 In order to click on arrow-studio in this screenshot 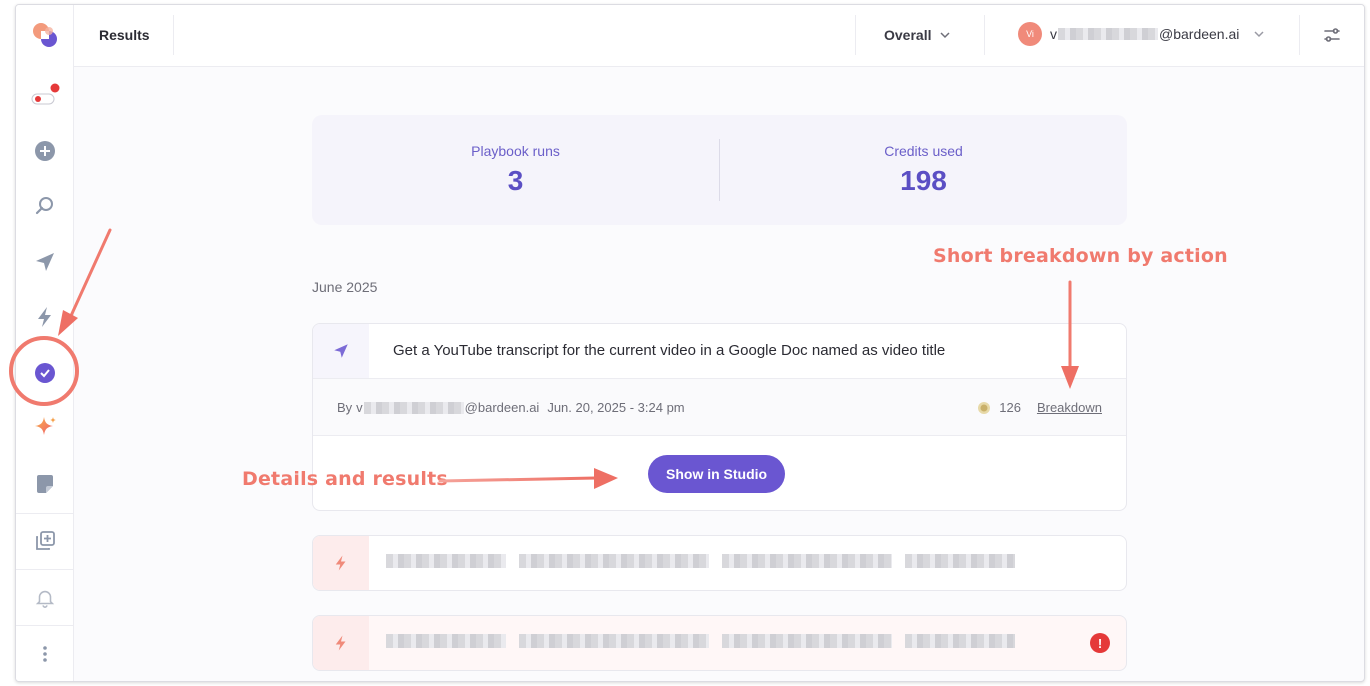, I will do `click(518, 479)`.